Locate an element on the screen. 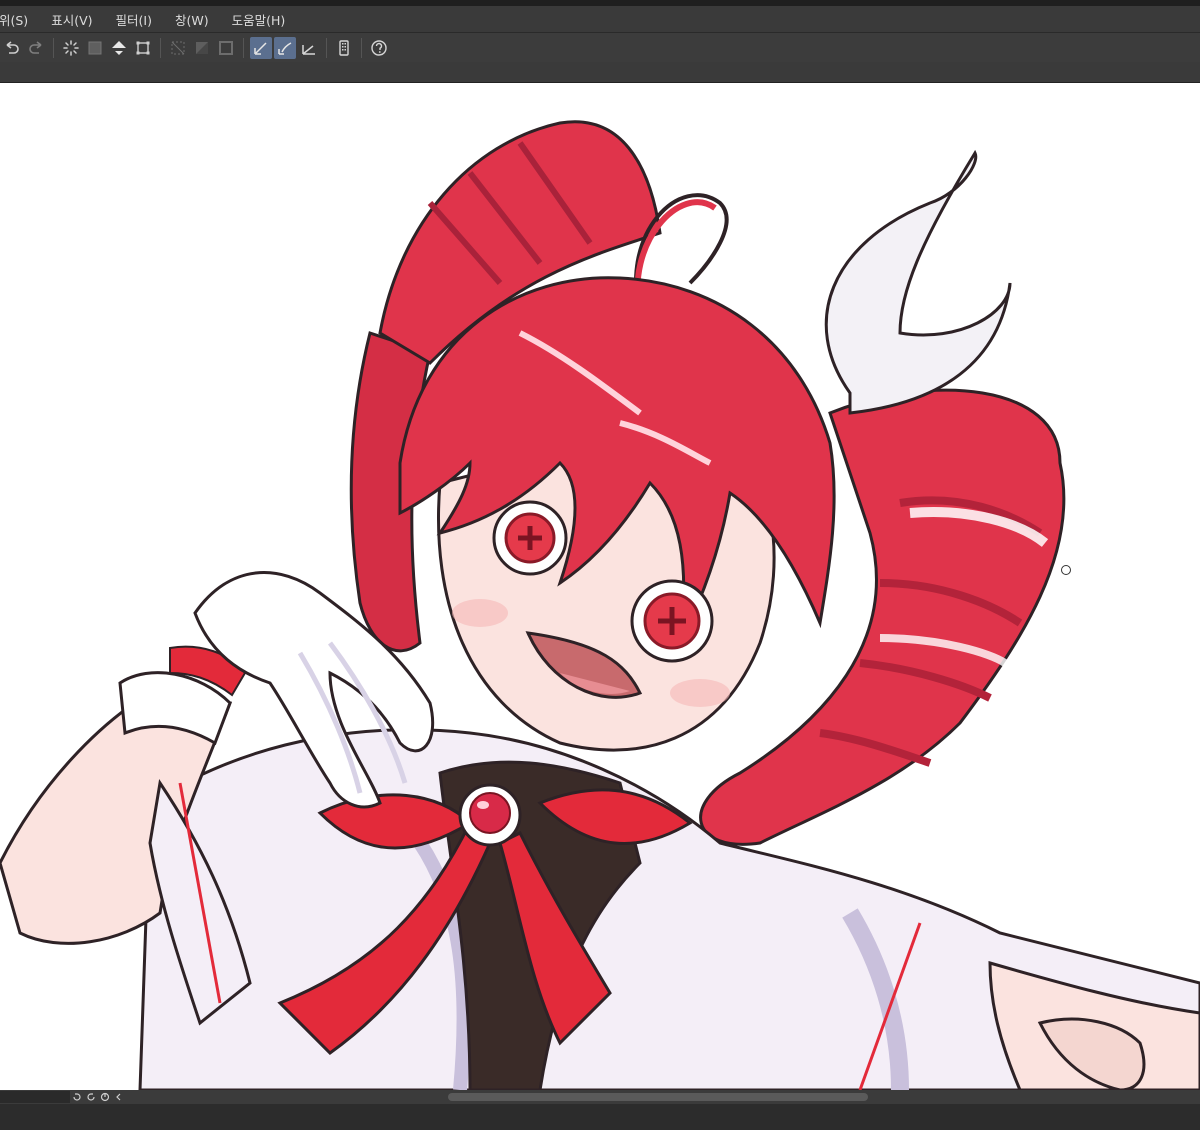 Image resolution: width=1200 pixels, height=1130 pixels. perspective-ruler-button is located at coordinates (309, 48).